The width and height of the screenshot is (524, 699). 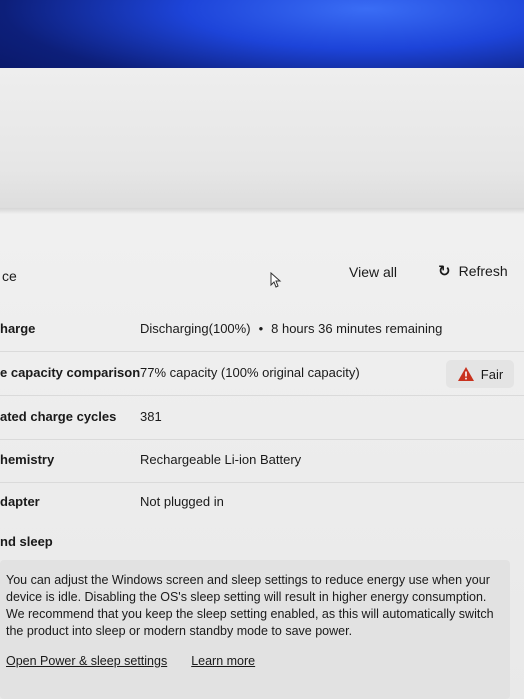 I want to click on row-value: 77% capacity (100% original capacity), so click(x=250, y=372).